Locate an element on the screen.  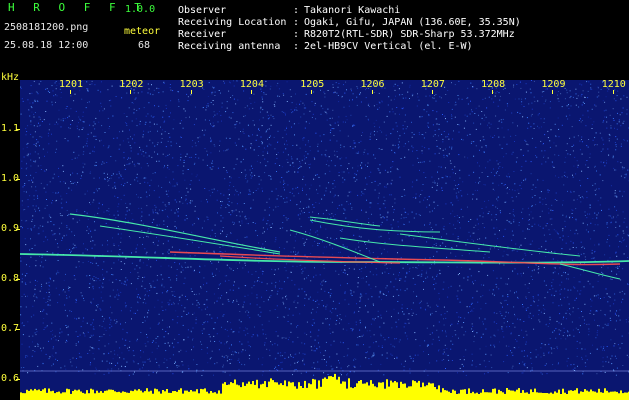
y-axis-unit: kHz is located at coordinates (10, 77).